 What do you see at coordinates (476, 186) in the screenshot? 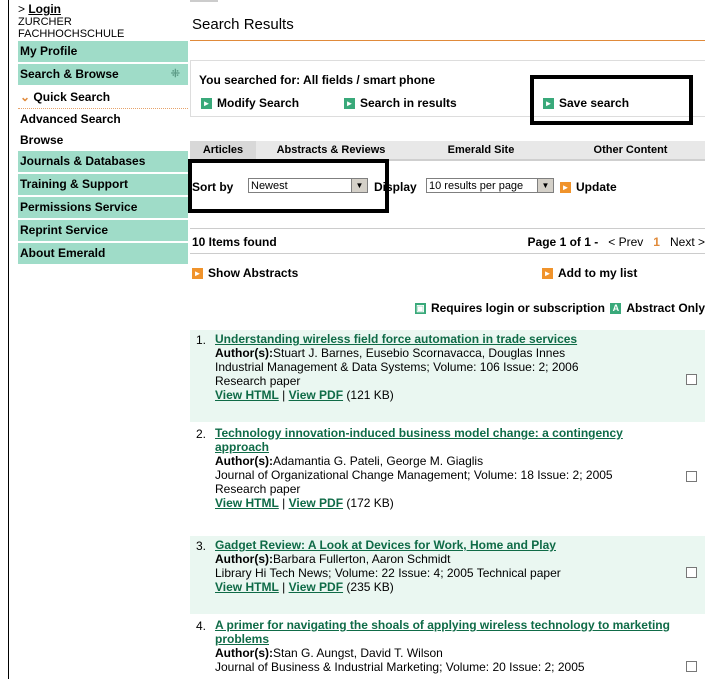
I see `display-select-value: 10 results per page` at bounding box center [476, 186].